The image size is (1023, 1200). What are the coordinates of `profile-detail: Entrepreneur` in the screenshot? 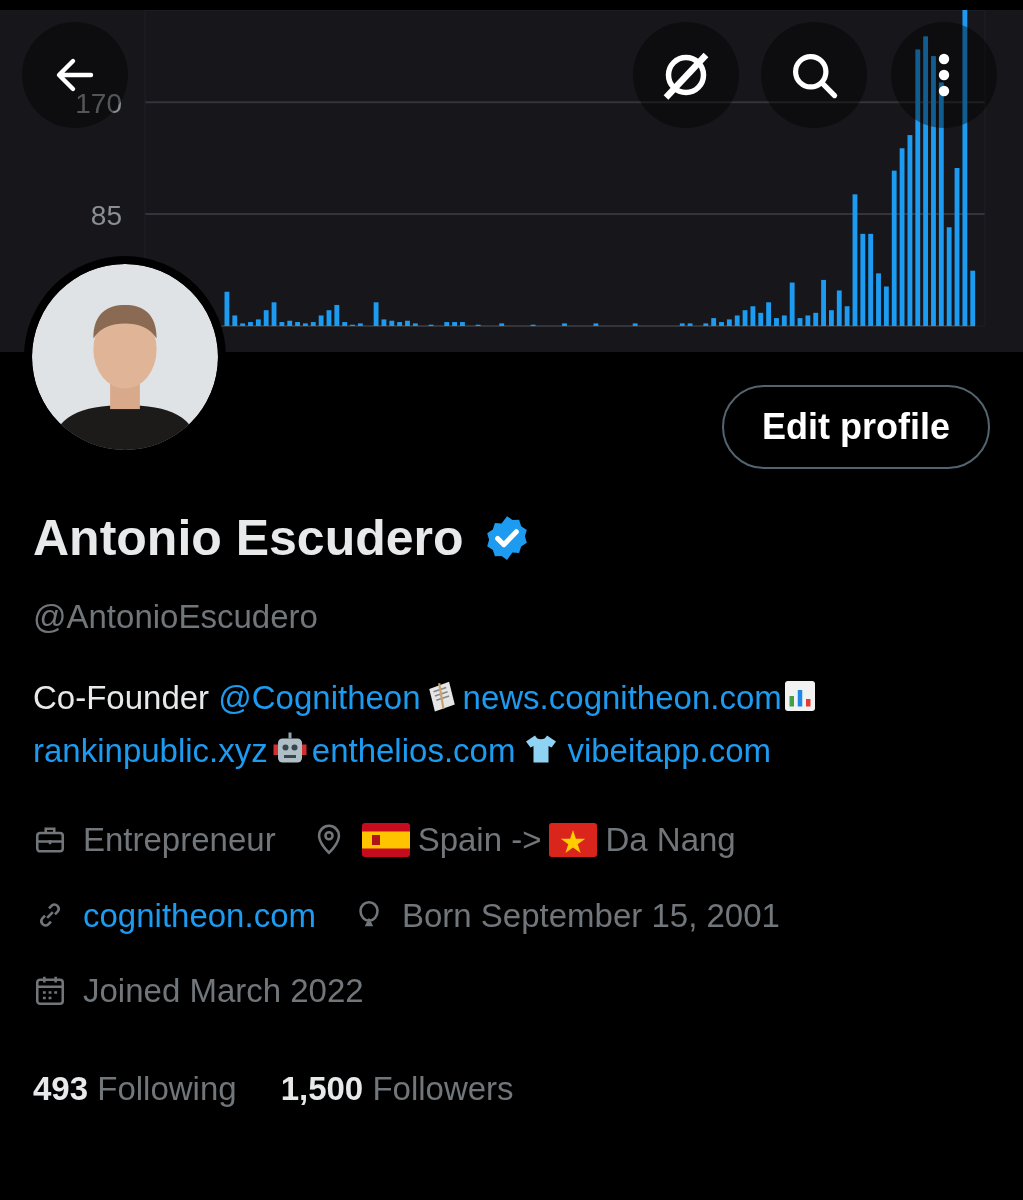 It's located at (179, 840).